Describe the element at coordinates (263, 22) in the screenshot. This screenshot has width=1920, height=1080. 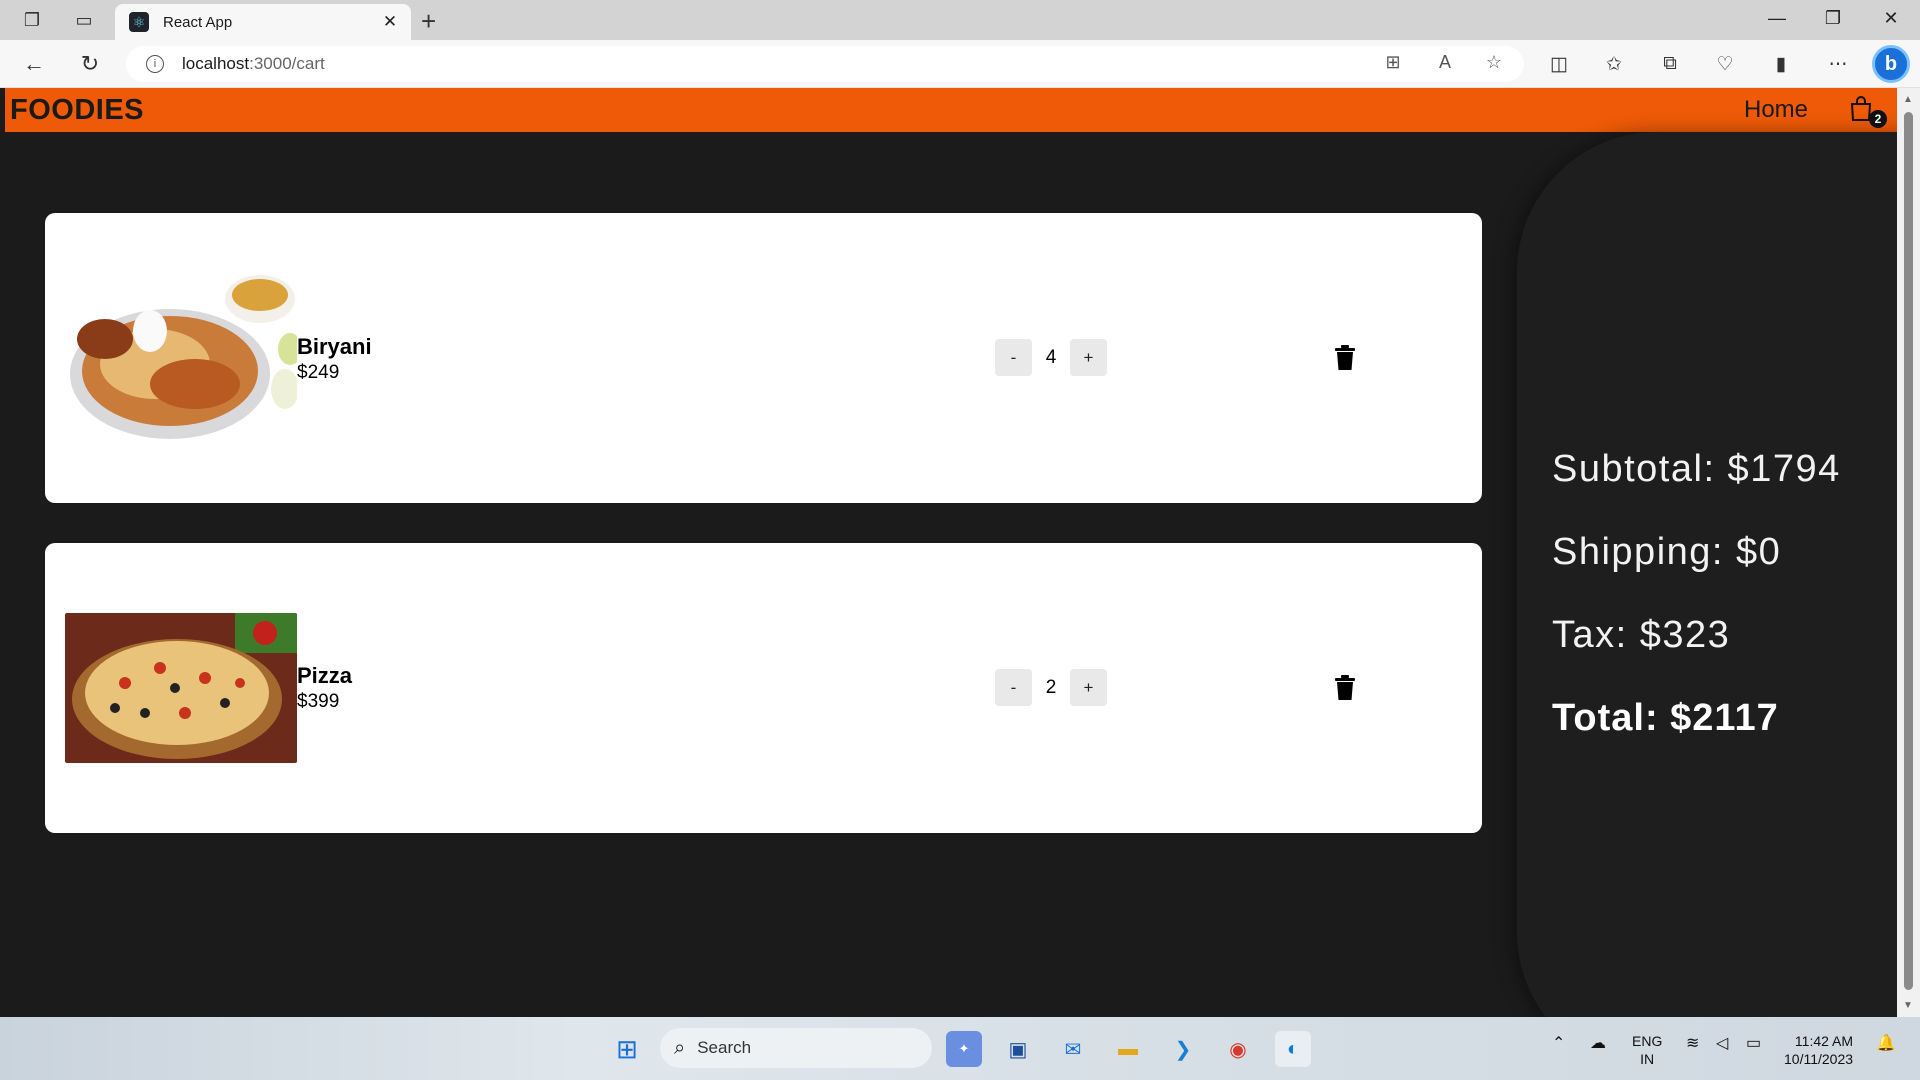
I see `browser-tab: ⚛ React App ✕` at that location.